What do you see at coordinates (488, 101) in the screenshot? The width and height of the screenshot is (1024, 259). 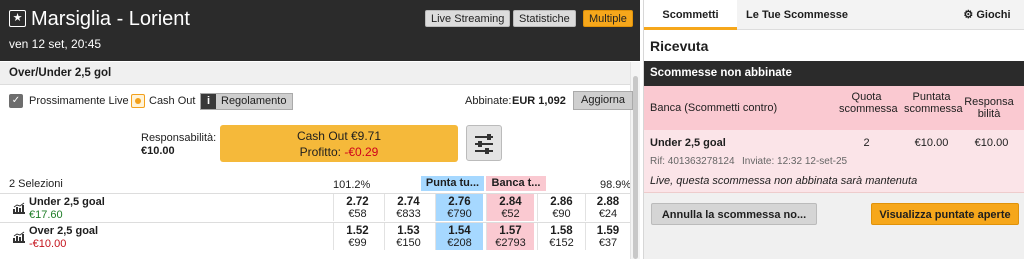 I see `matched-label: Abbinate:` at bounding box center [488, 101].